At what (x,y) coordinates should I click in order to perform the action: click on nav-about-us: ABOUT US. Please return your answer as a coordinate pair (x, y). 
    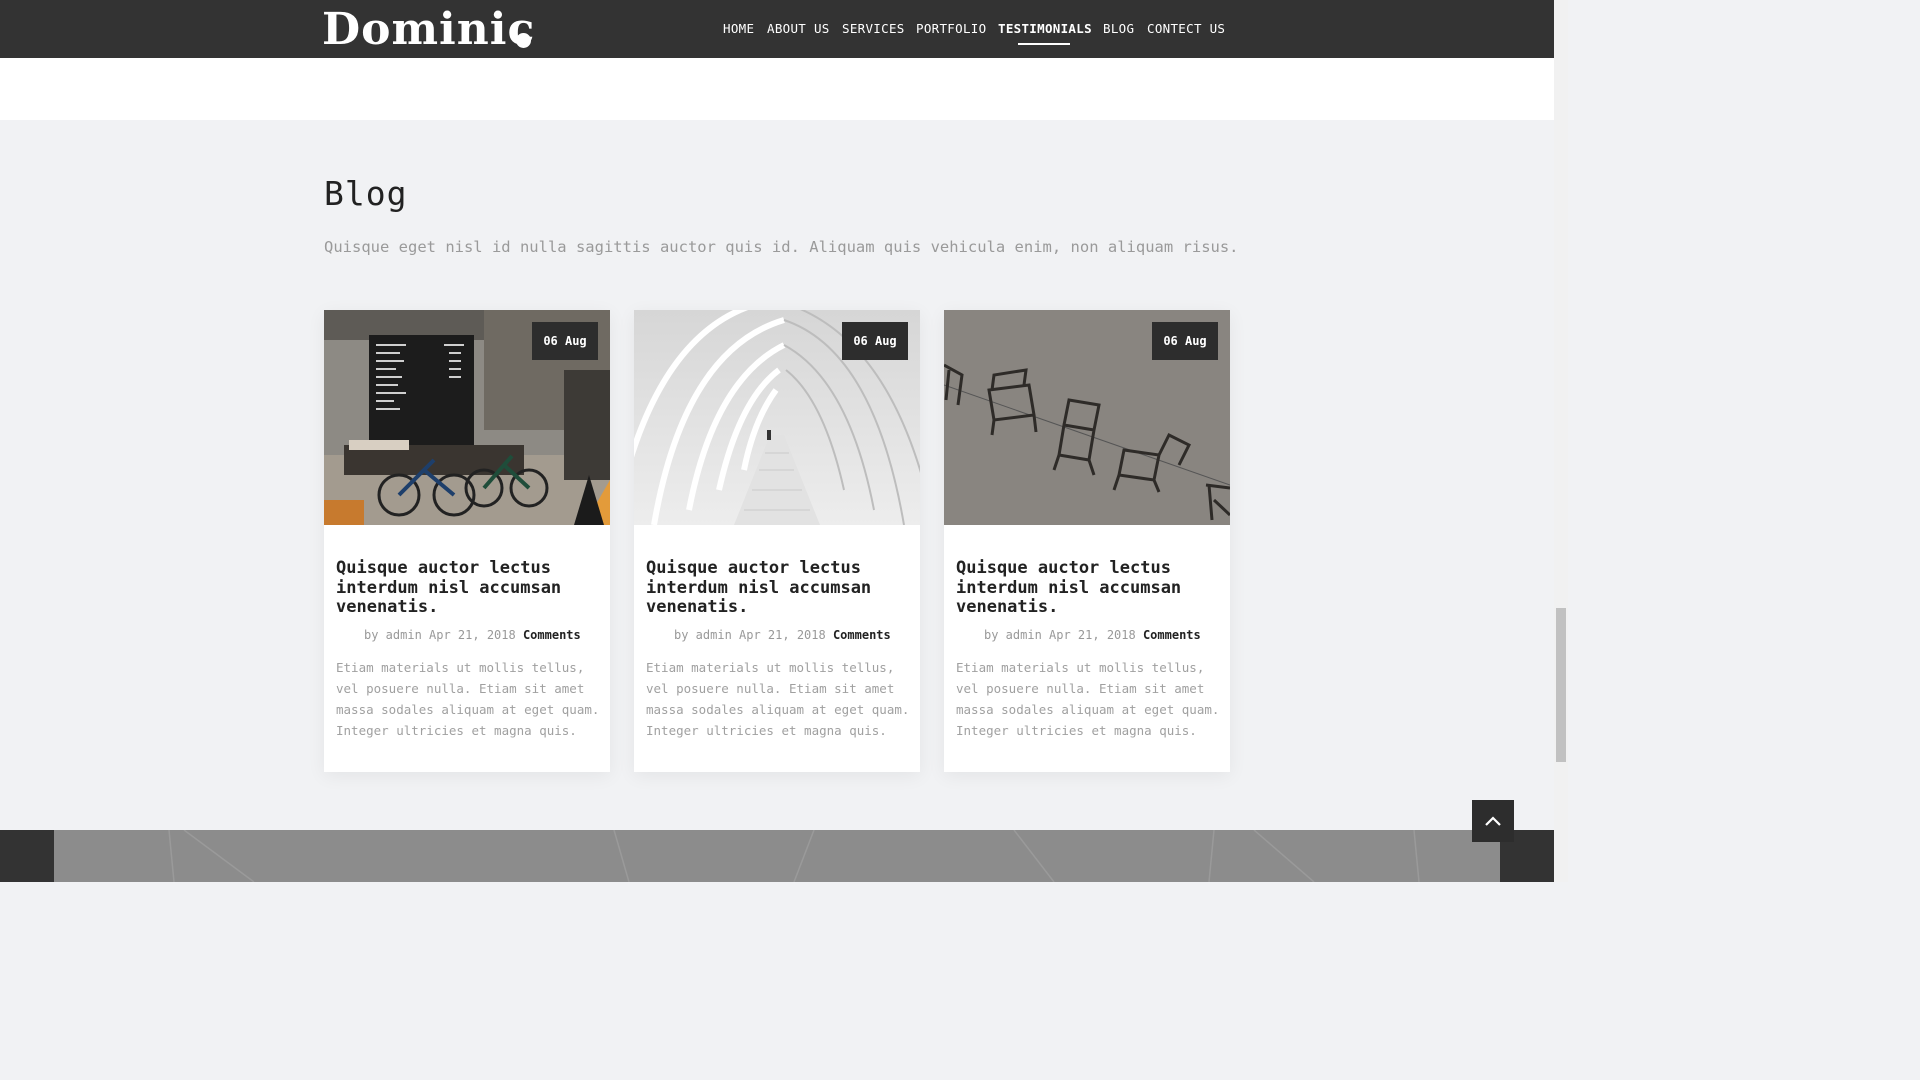
    Looking at the image, I should click on (798, 28).